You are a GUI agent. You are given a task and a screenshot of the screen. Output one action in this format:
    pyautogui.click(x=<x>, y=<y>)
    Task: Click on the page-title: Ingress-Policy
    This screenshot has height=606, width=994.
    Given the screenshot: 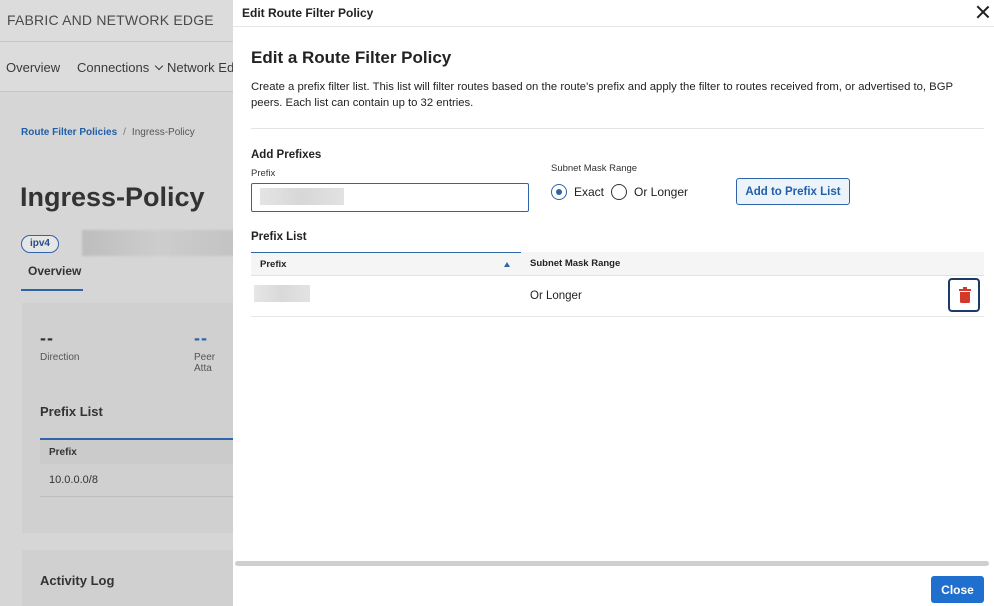 What is the action you would take?
    pyautogui.click(x=112, y=197)
    